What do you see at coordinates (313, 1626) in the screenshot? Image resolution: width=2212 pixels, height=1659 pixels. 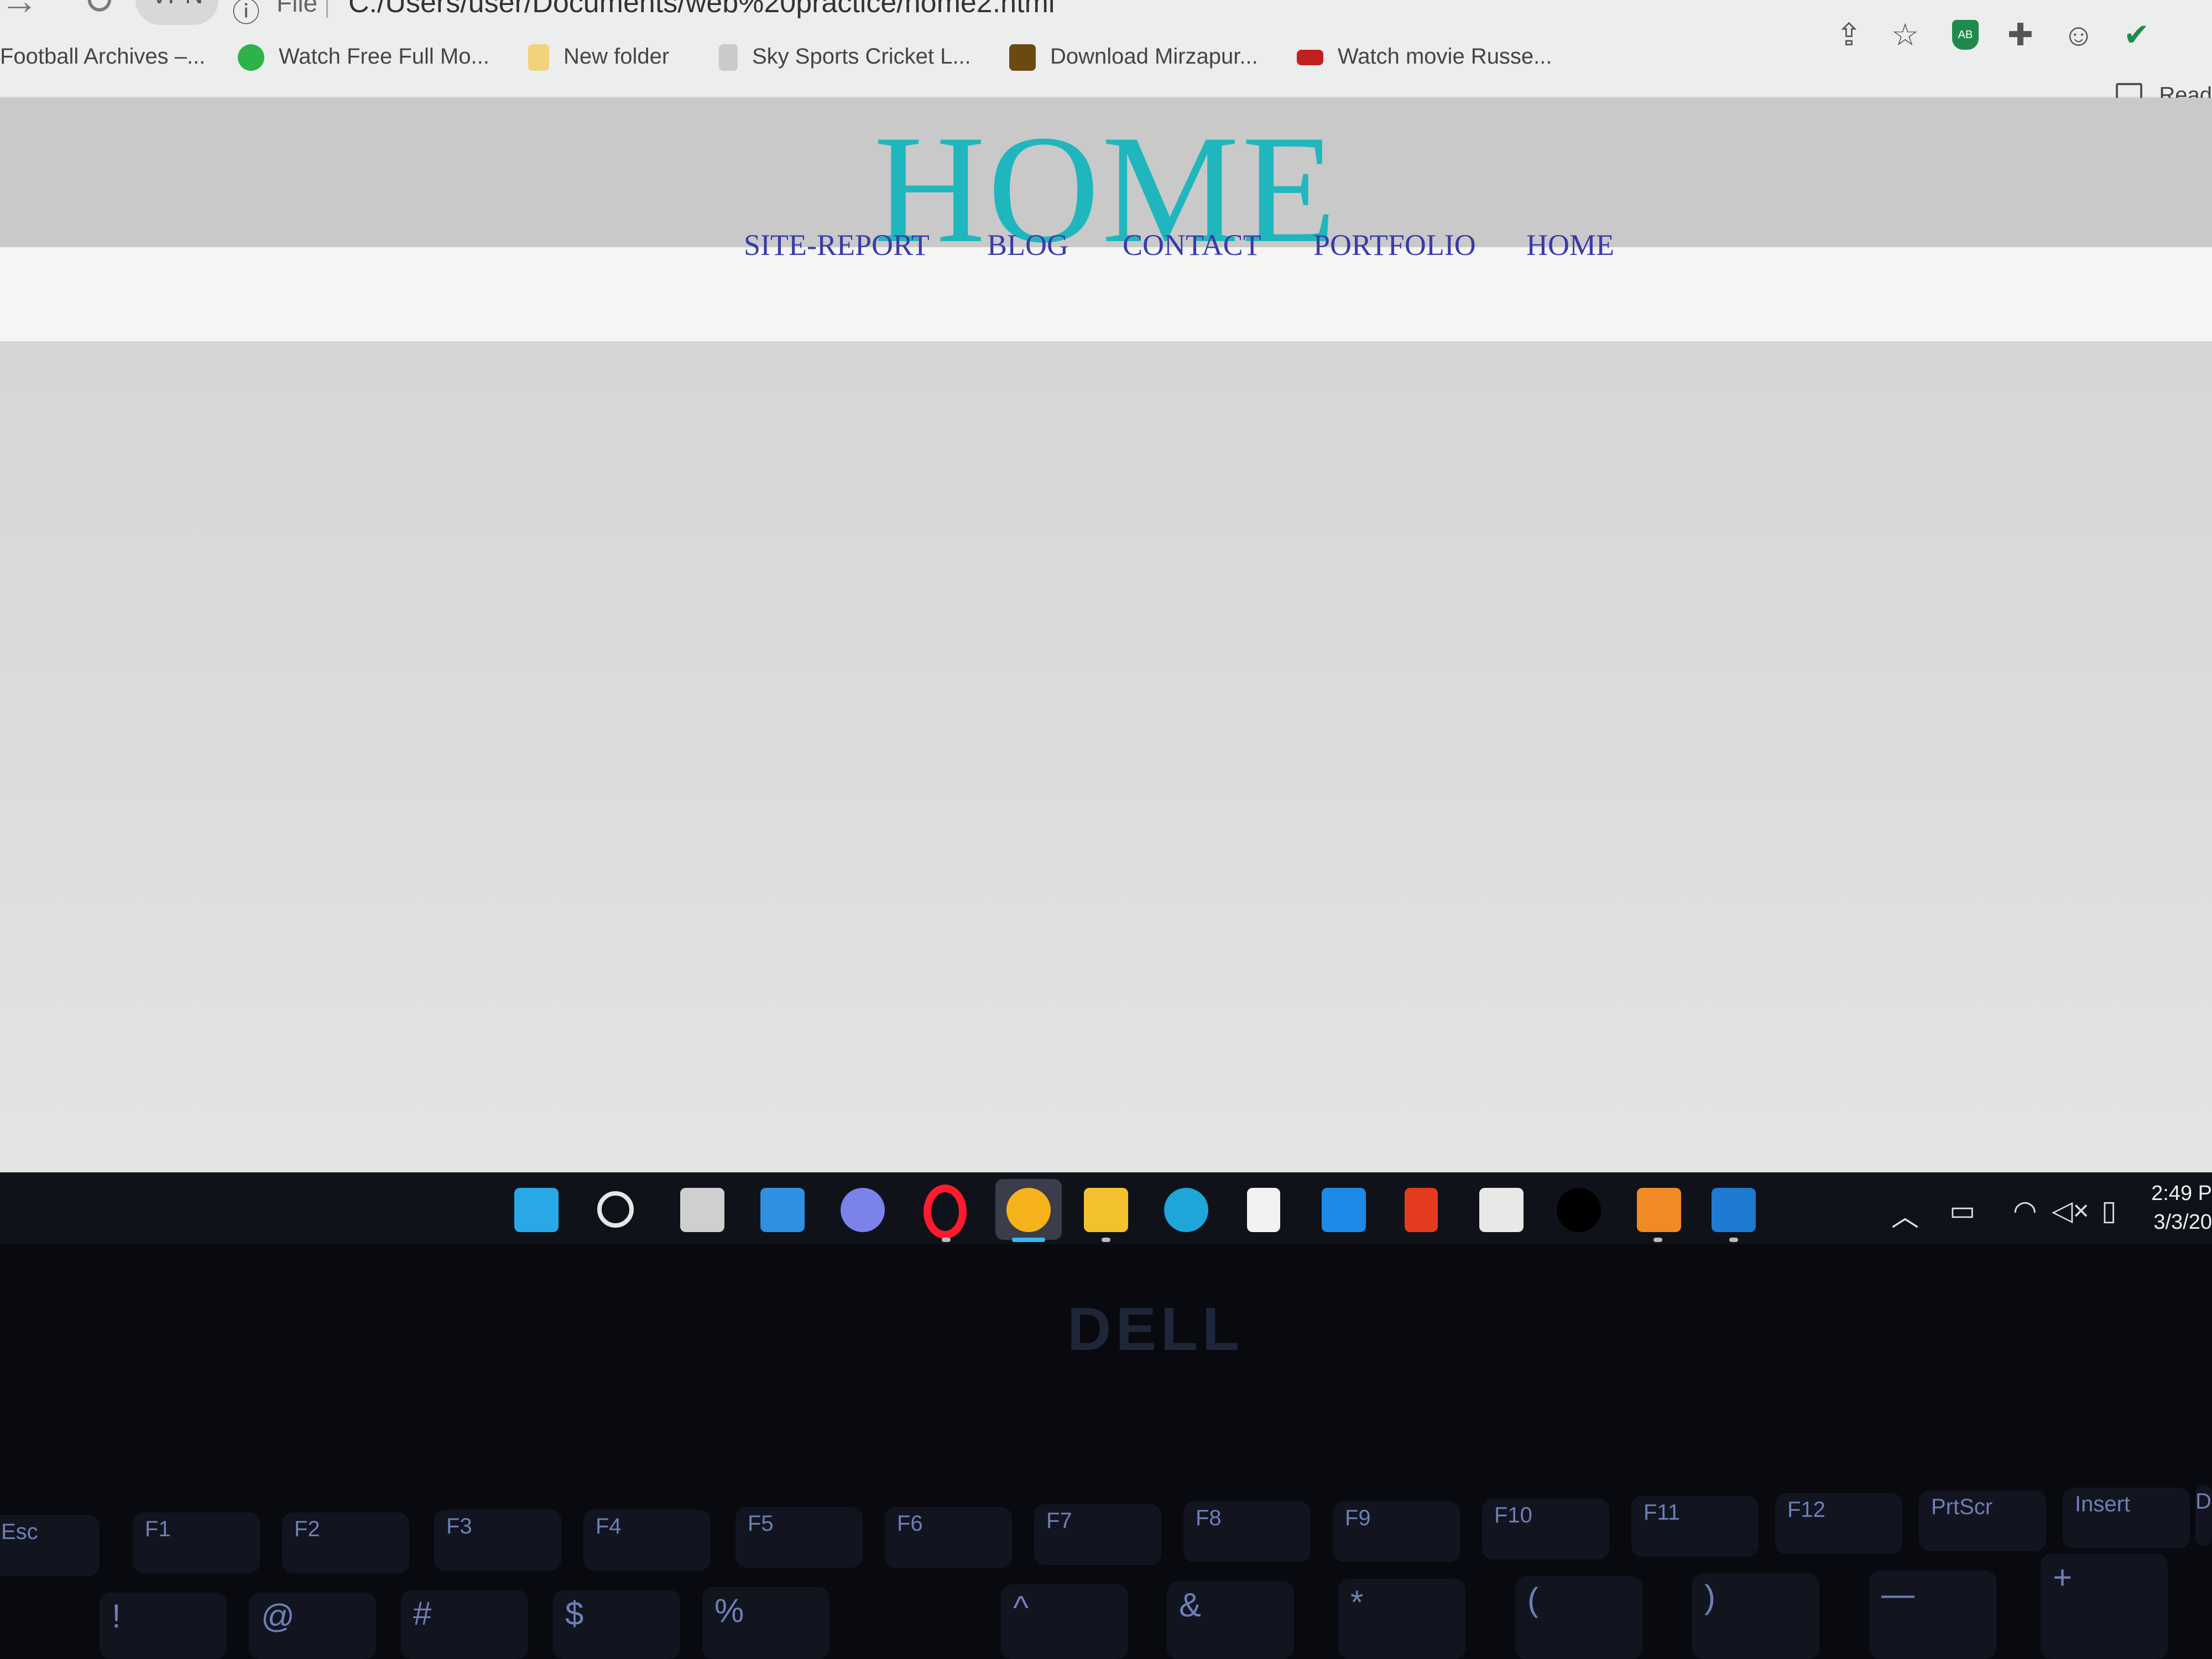 I see `key-at: @` at bounding box center [313, 1626].